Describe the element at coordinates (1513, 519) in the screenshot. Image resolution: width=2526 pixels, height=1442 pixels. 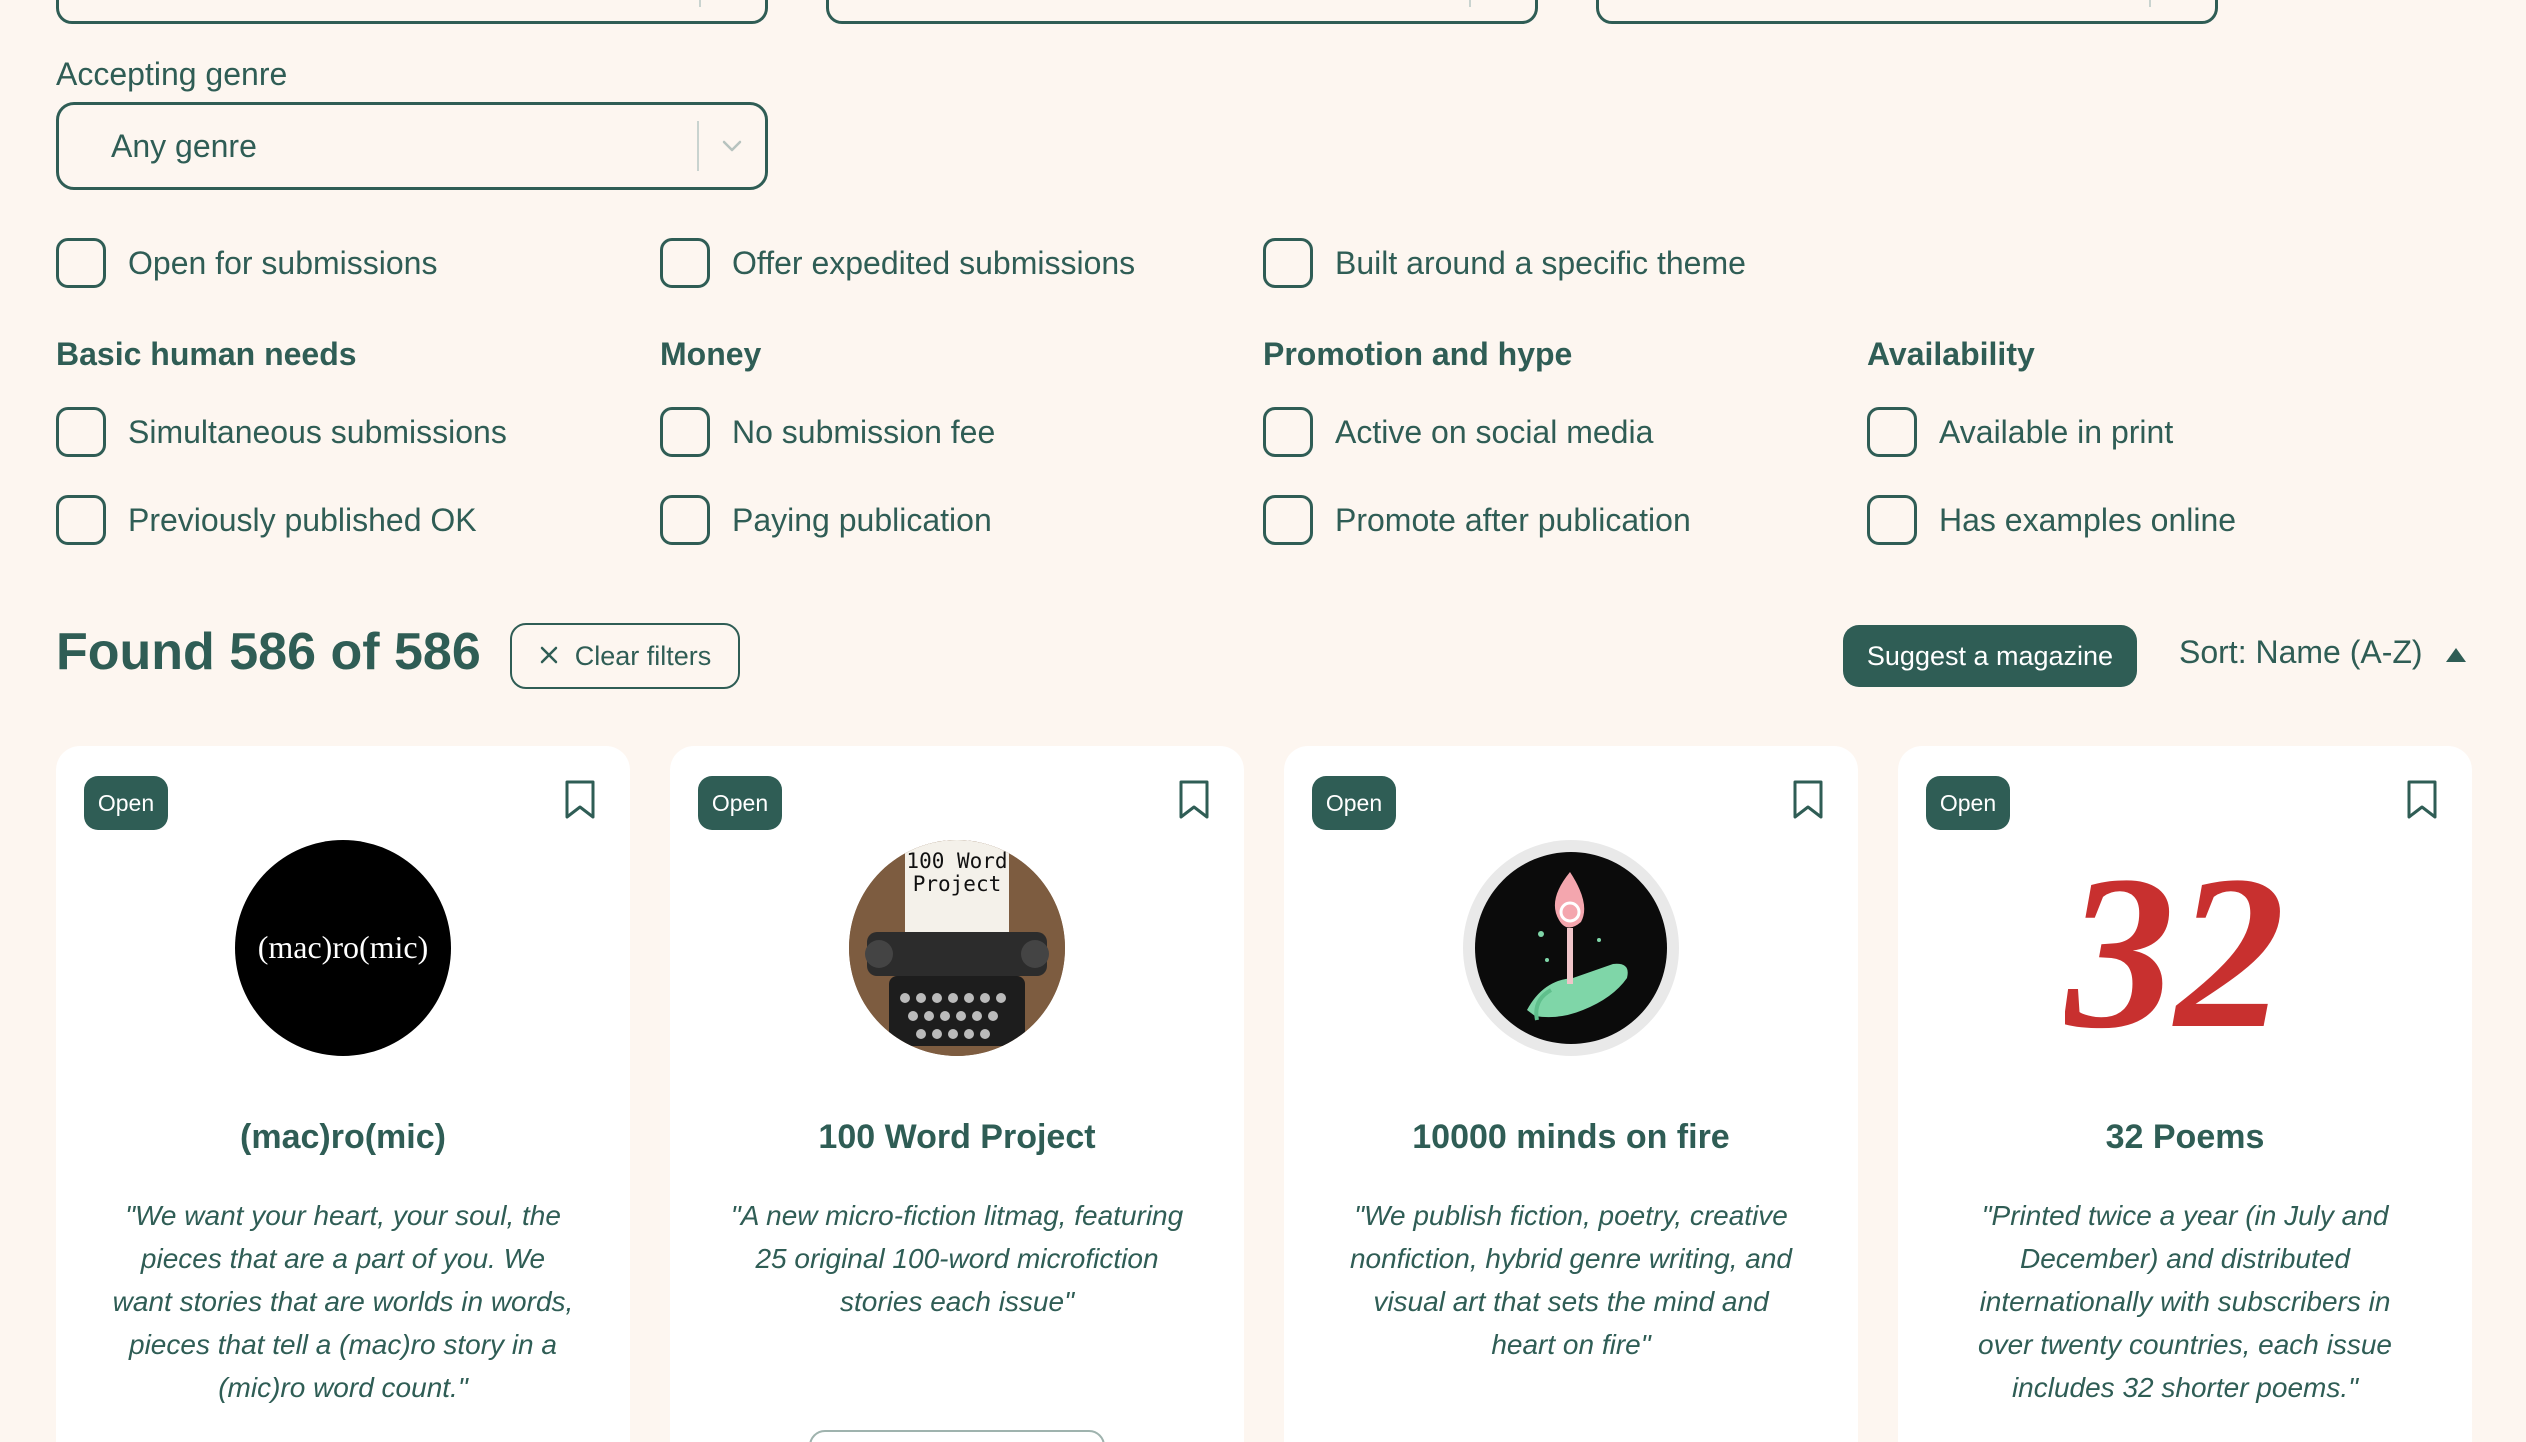
I see `checkbox-label: Promote after publication` at that location.